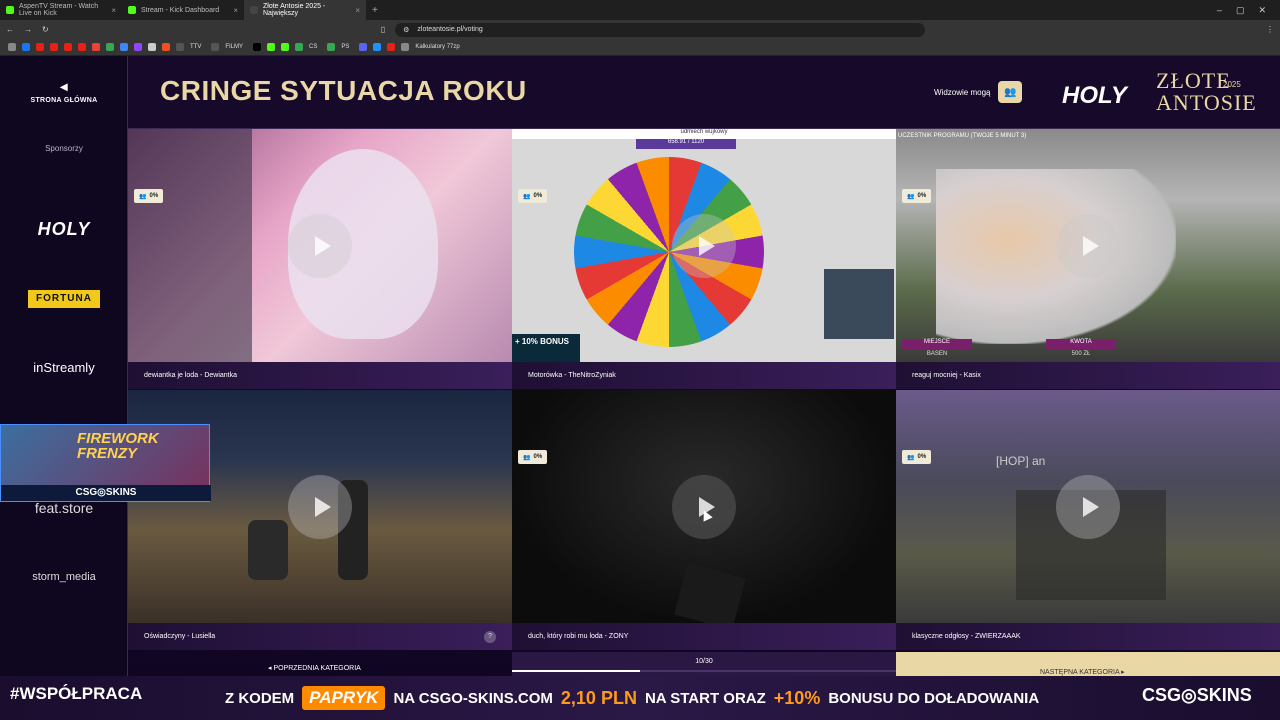 The image size is (1280, 720). Describe the element at coordinates (437, 47) in the screenshot. I see `bookmark-kalkulatory: Kalkulatory 77zp` at that location.